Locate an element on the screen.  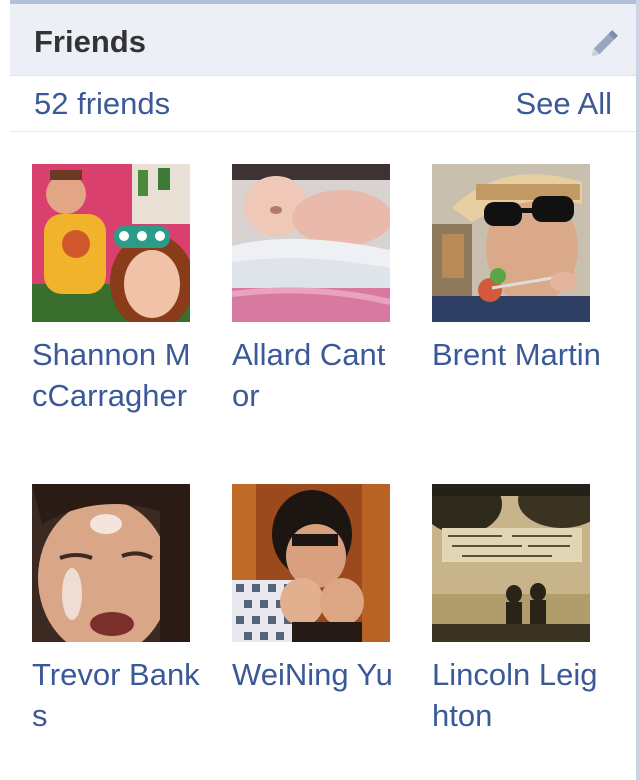
friend-item: Allard Cantor is located at coordinates (317, 290).